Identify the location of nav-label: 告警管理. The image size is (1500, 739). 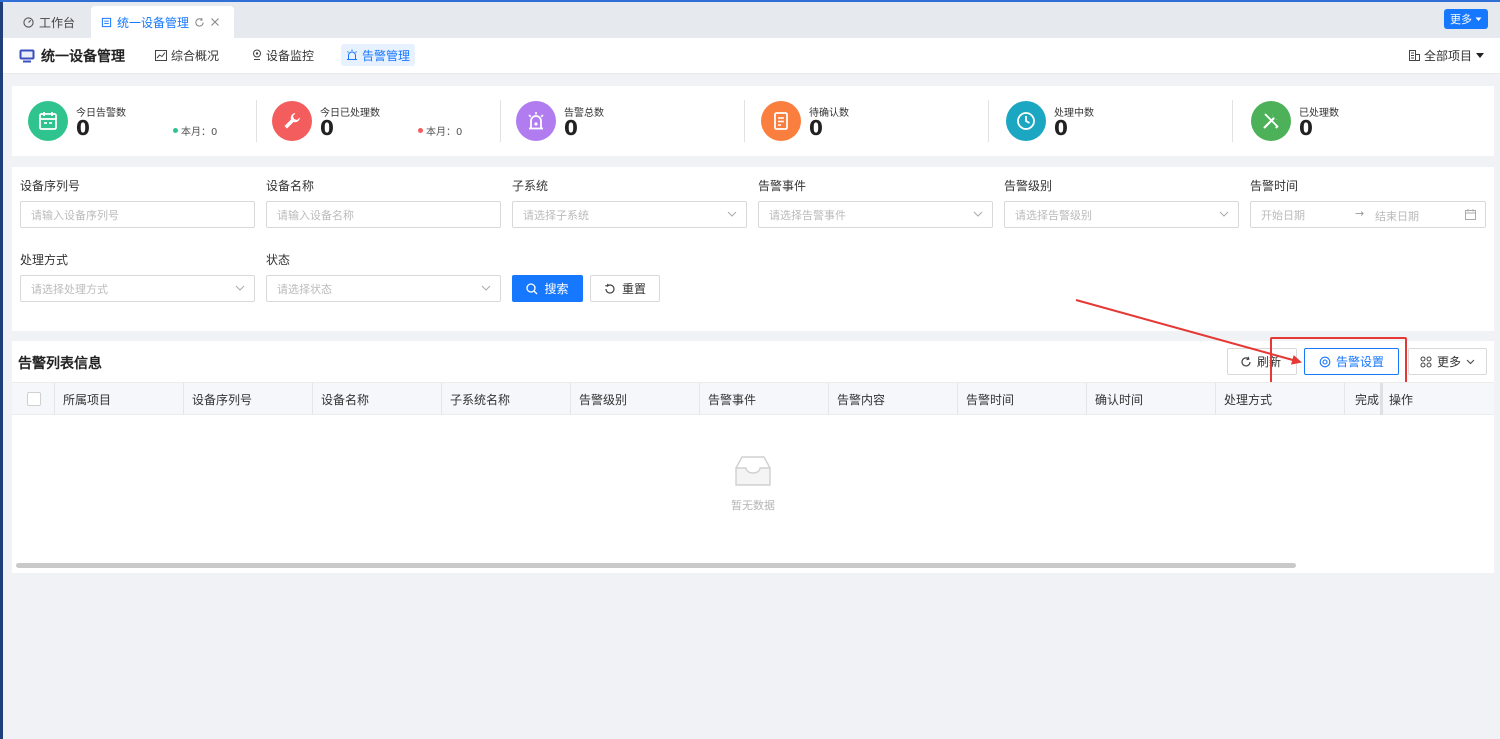
(386, 55).